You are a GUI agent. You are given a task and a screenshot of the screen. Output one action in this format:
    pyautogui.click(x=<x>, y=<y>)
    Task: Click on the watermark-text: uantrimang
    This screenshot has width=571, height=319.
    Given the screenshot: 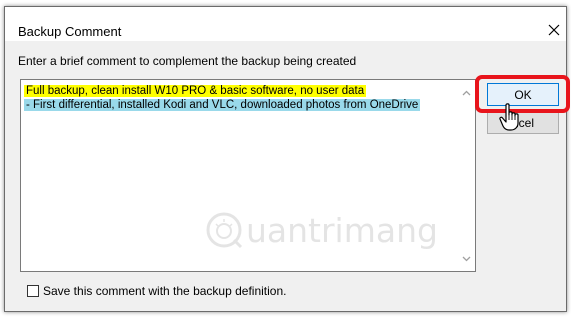 What is the action you would take?
    pyautogui.click(x=342, y=230)
    